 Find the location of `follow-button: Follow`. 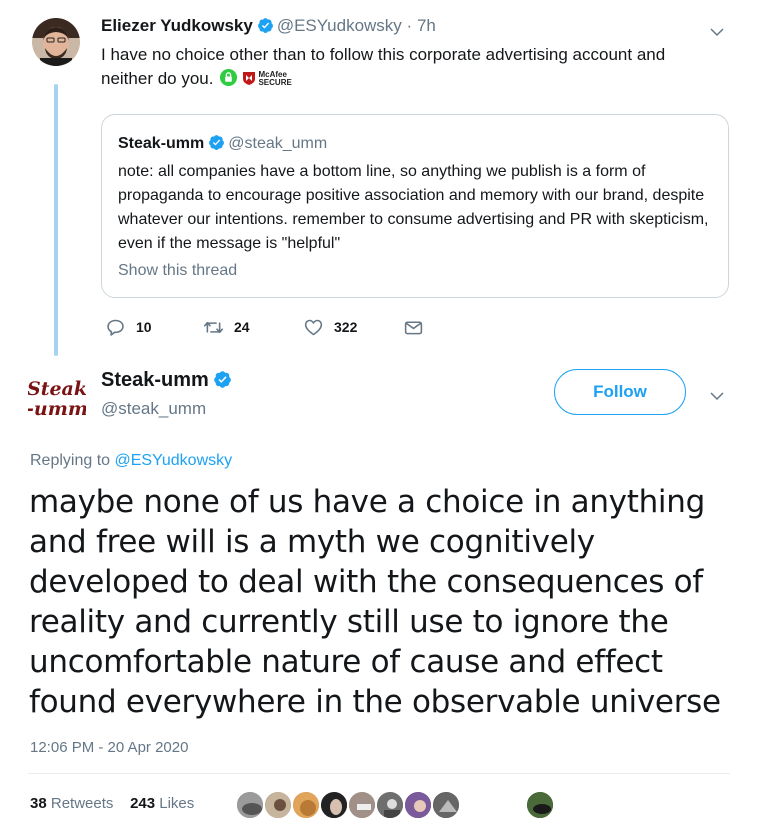

follow-button: Follow is located at coordinates (620, 392).